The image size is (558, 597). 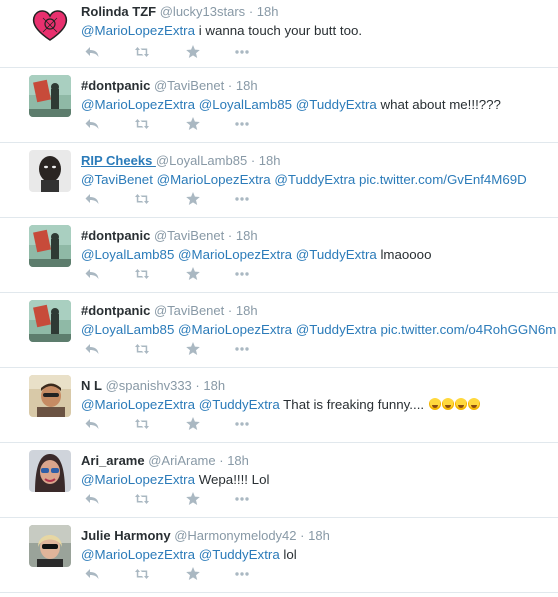 What do you see at coordinates (201, 160) in the screenshot?
I see `author-handle: @LoyalLamb85` at bounding box center [201, 160].